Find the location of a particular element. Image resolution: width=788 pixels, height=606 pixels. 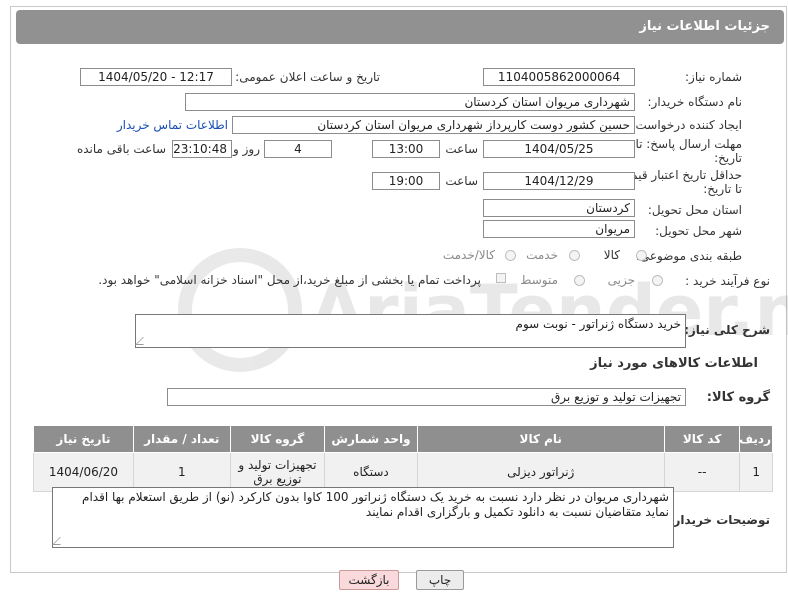

cell-unit: دستگاه is located at coordinates (371, 472).